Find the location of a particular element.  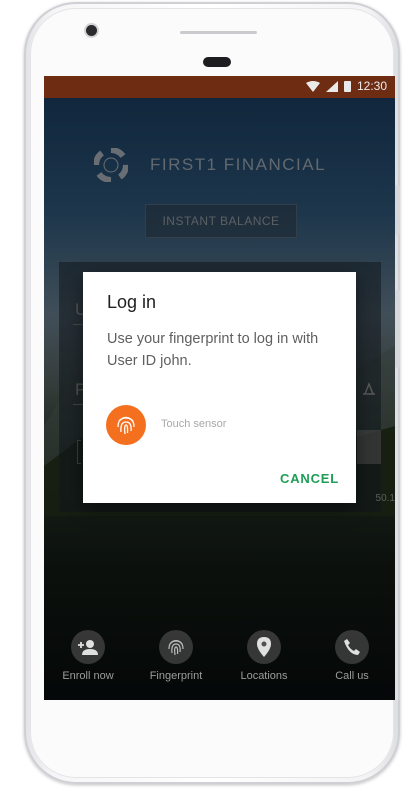

nav-fingerprint: Fingerprint is located at coordinates (176, 654).